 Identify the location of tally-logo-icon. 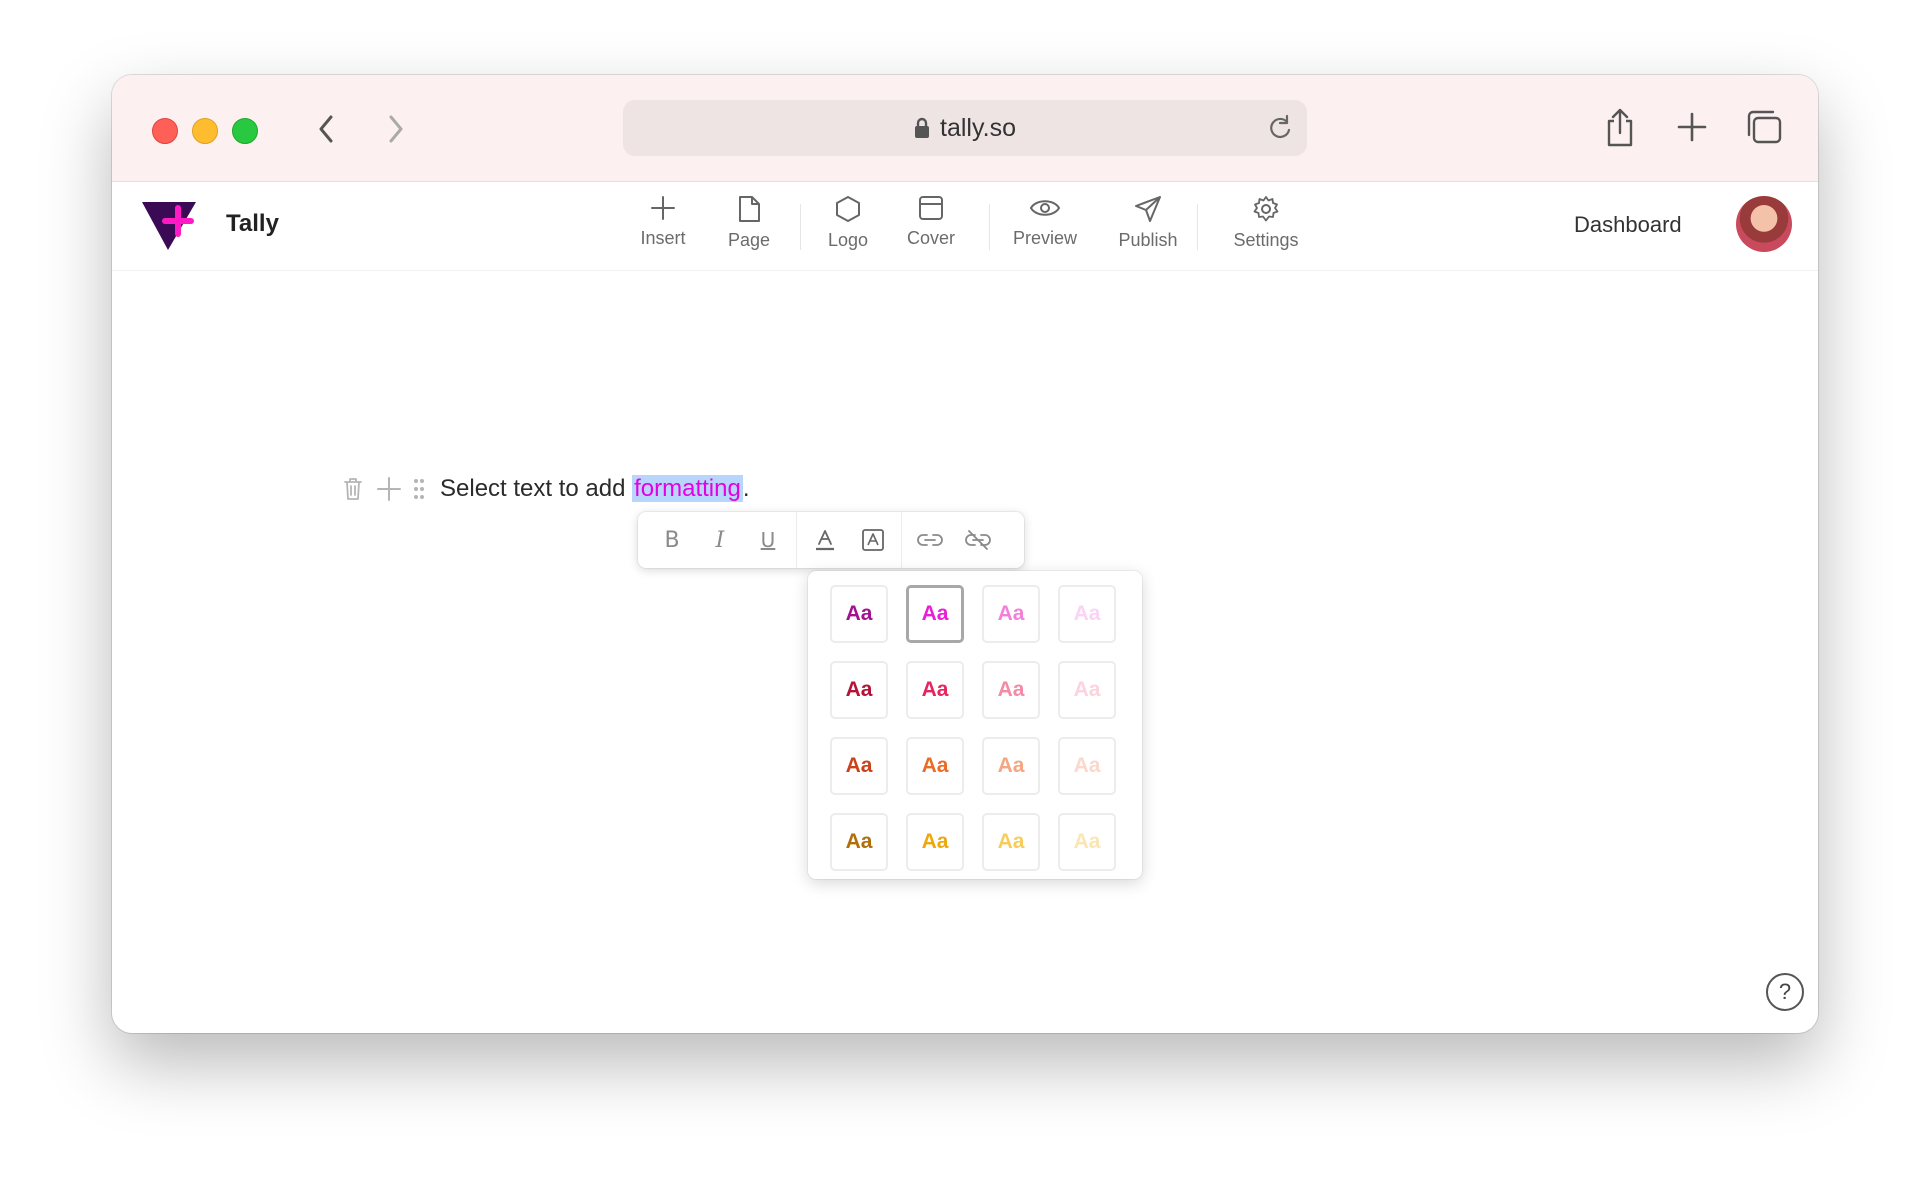
(169, 226).